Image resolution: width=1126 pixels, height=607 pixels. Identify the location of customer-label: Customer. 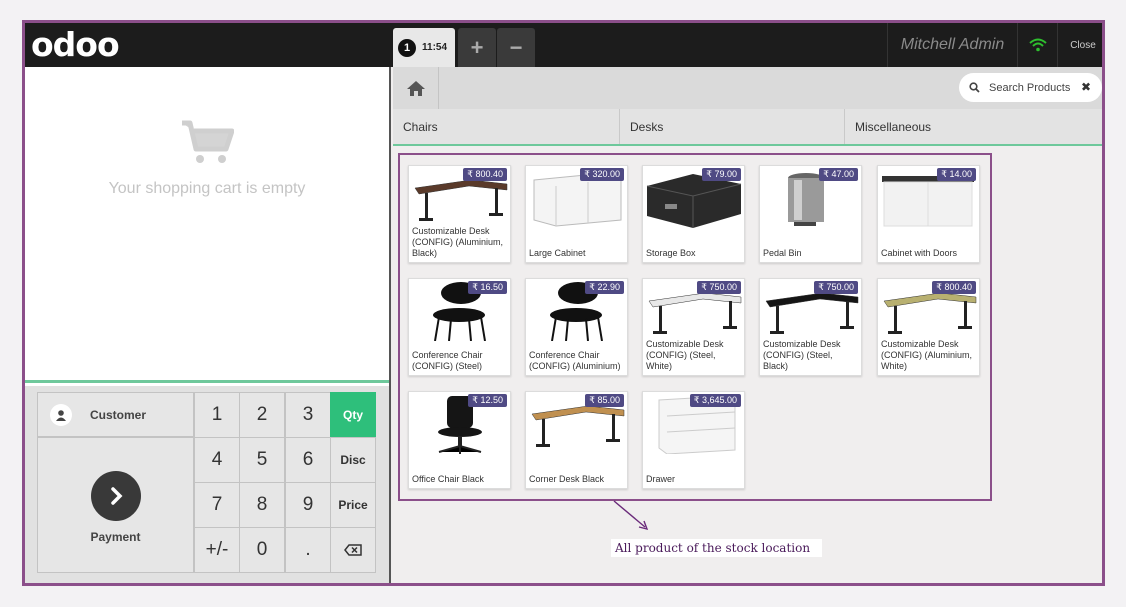
(118, 414).